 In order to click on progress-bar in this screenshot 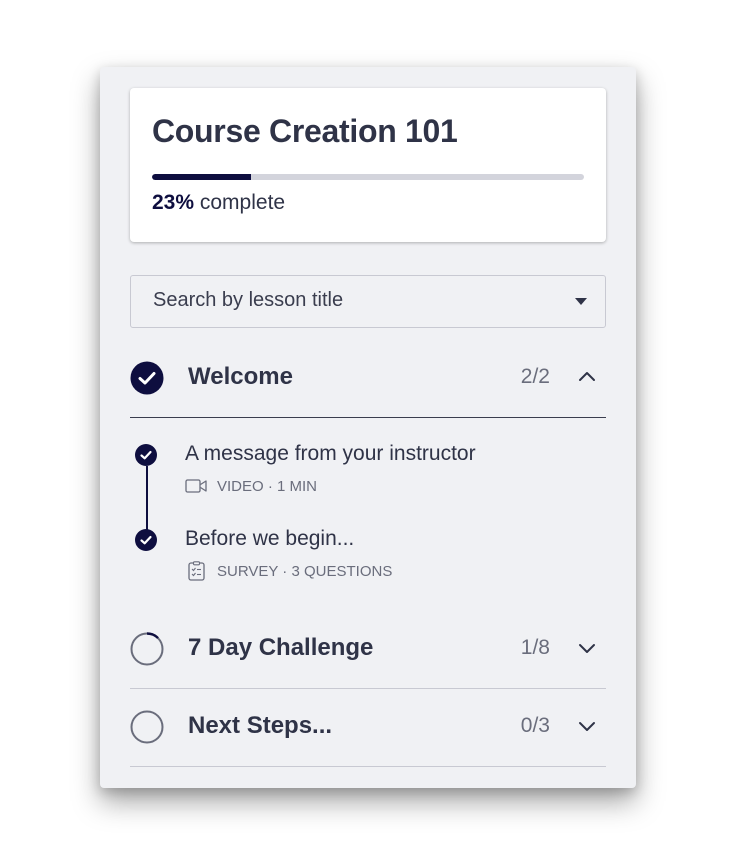, I will do `click(368, 177)`.